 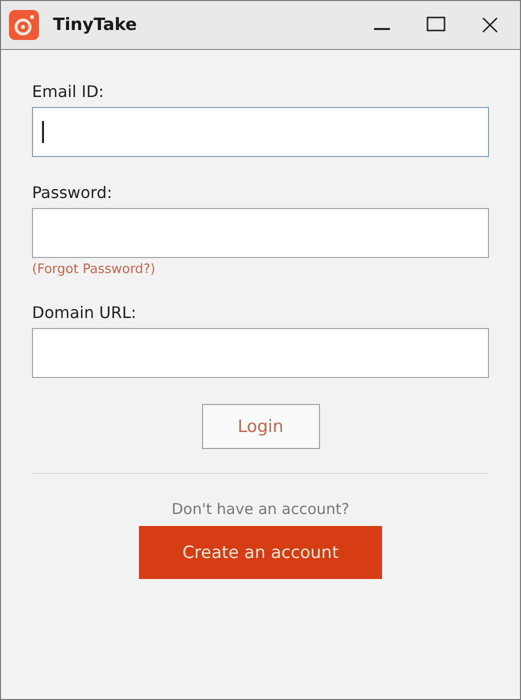 I want to click on app-logo-icon, so click(x=24, y=25).